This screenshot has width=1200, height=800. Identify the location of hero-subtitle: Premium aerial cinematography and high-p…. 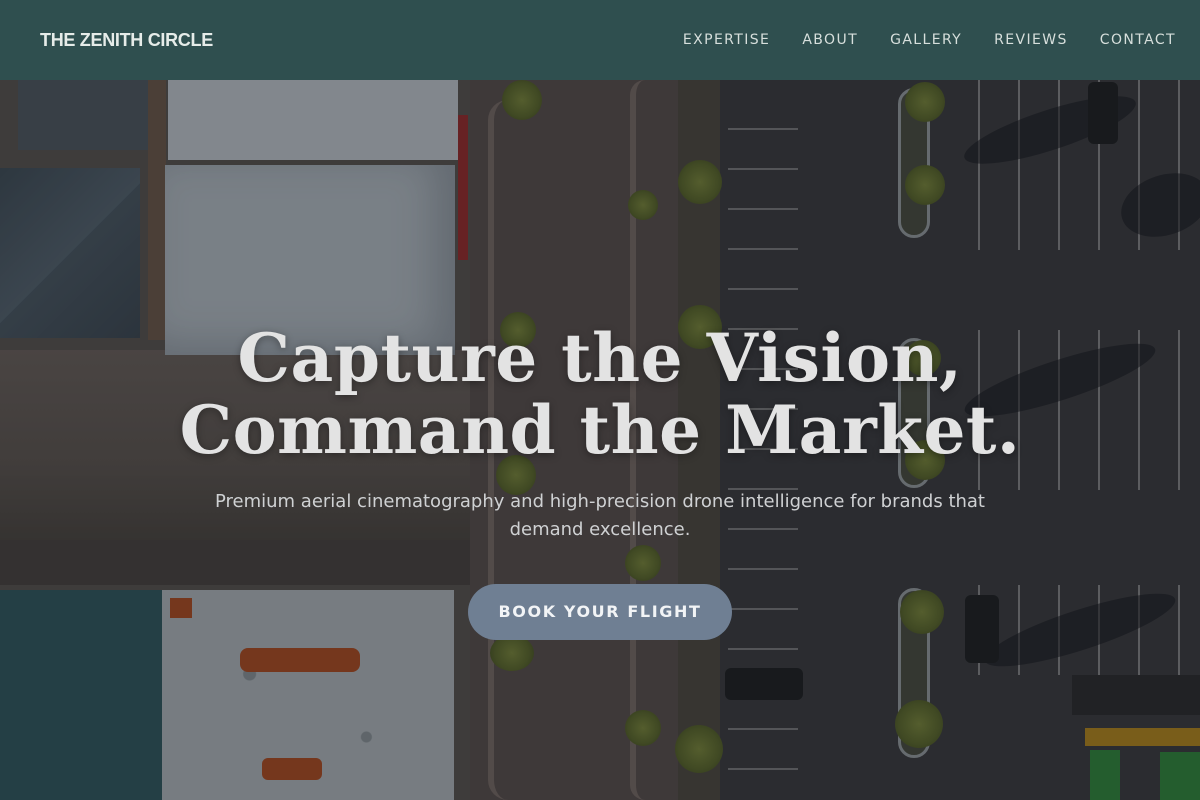
(599, 515).